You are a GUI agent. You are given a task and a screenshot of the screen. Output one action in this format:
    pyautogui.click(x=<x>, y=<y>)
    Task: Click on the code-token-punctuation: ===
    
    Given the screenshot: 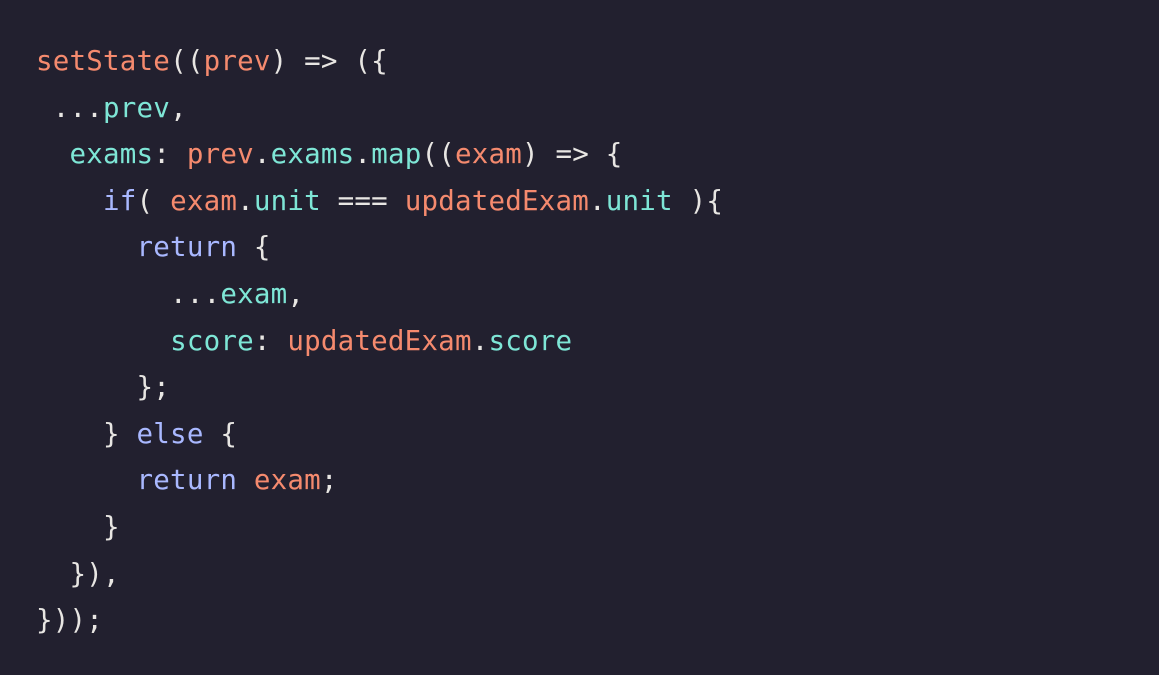 What is the action you would take?
    pyautogui.click(x=362, y=200)
    